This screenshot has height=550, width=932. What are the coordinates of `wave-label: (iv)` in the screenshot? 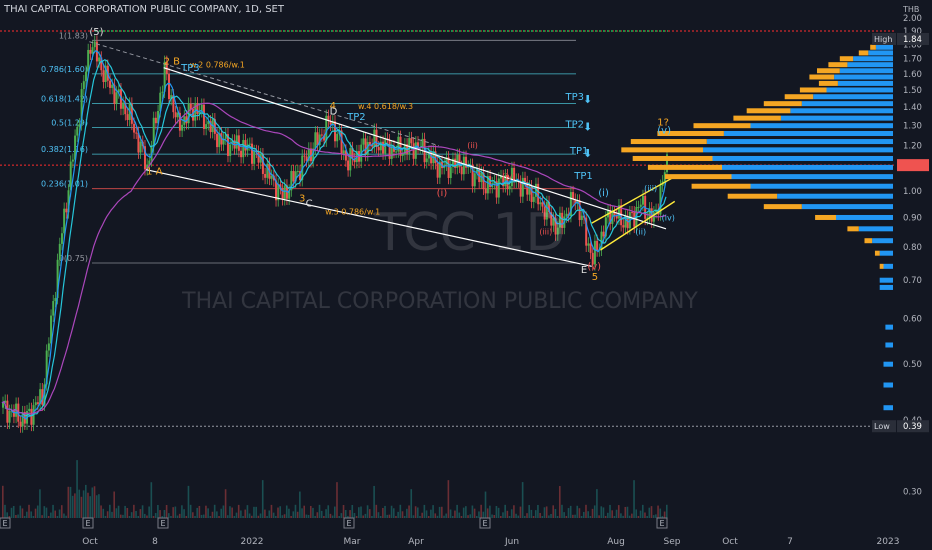 It's located at (508, 176).